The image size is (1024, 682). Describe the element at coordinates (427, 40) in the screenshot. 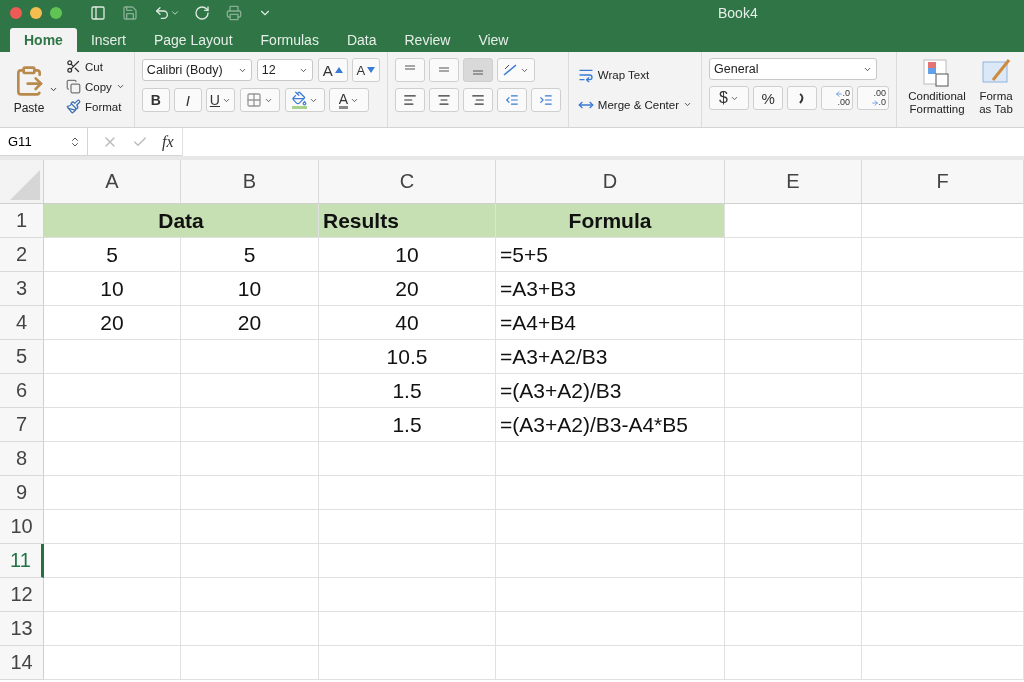

I see `ribbon-tab: Review` at that location.